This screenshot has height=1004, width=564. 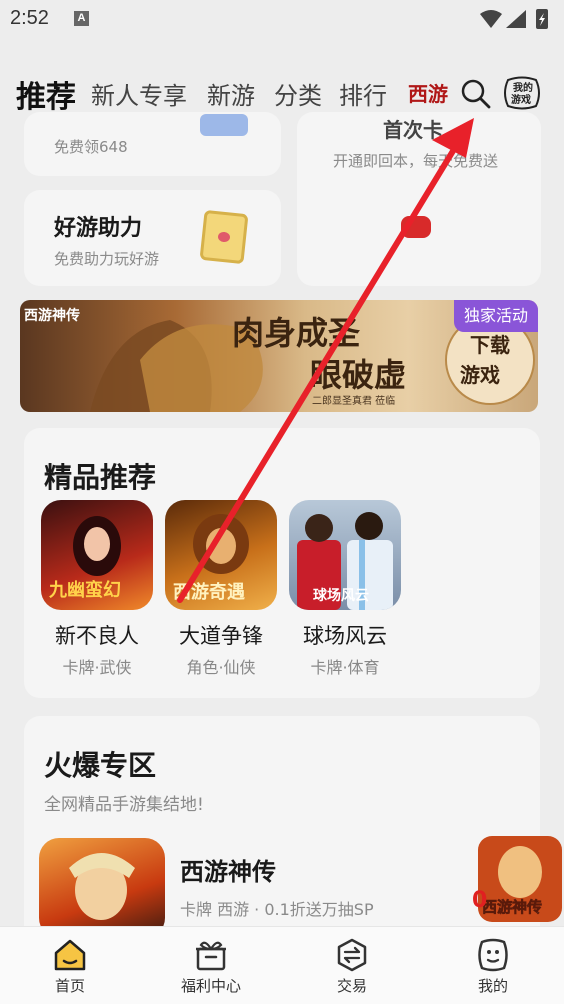 I want to click on my-games-button: 我的 游戏, so click(x=522, y=93).